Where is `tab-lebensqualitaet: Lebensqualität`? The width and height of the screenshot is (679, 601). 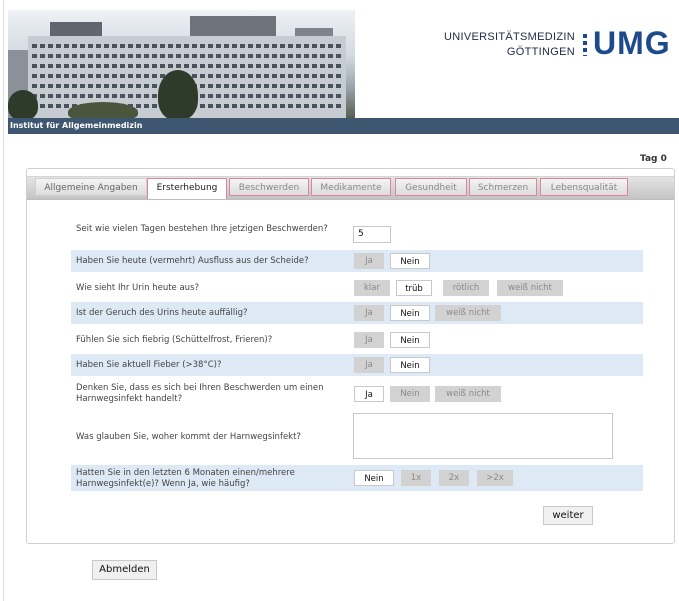
tab-lebensqualitaet: Lebensqualität is located at coordinates (584, 187).